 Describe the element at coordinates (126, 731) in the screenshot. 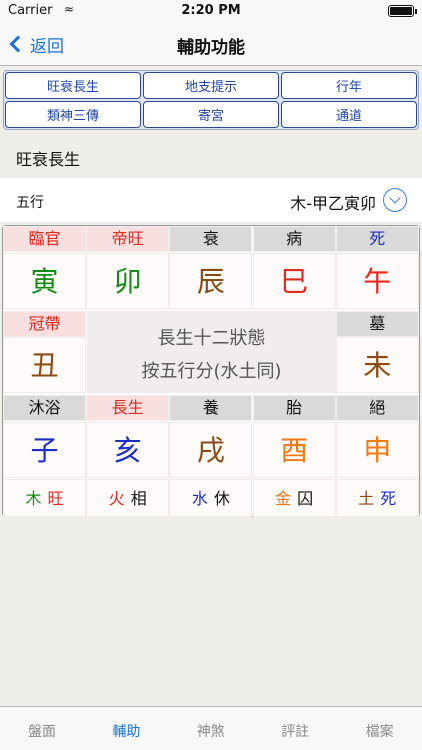

I see `tab-fuzhu: 輔助` at that location.